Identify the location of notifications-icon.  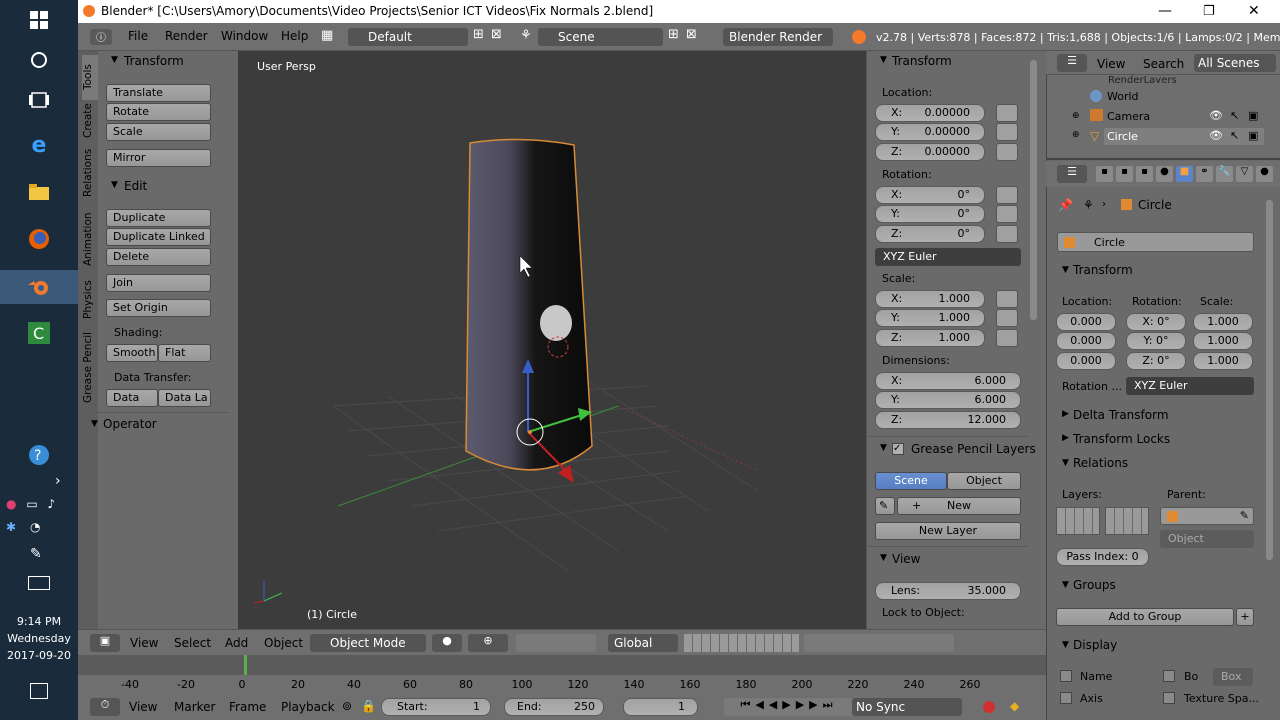
(39, 691).